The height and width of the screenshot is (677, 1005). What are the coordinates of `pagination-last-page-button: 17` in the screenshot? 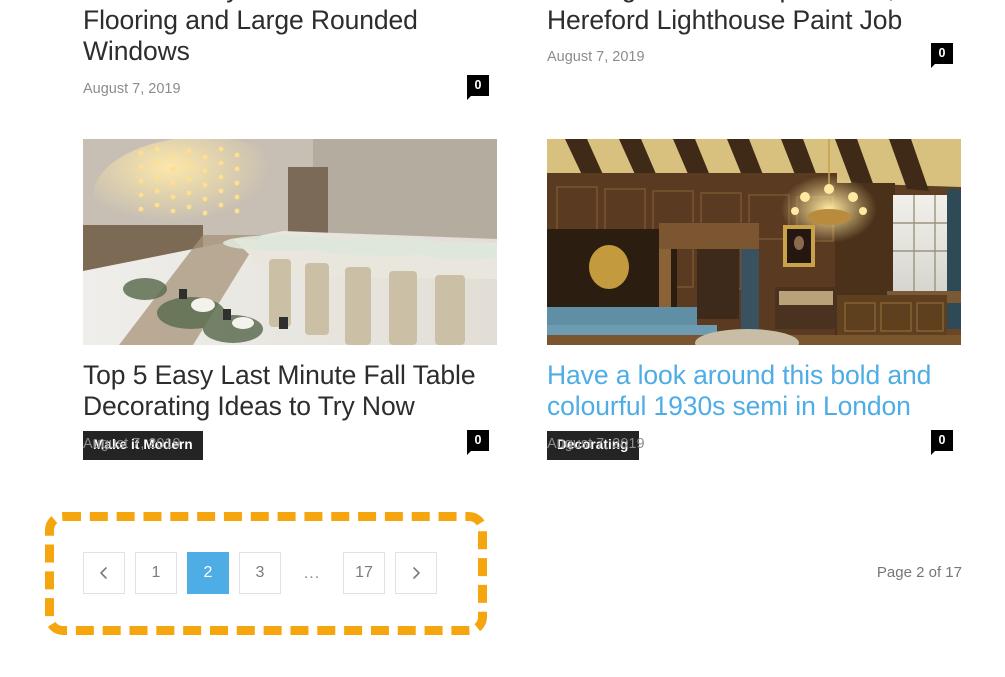 It's located at (364, 573).